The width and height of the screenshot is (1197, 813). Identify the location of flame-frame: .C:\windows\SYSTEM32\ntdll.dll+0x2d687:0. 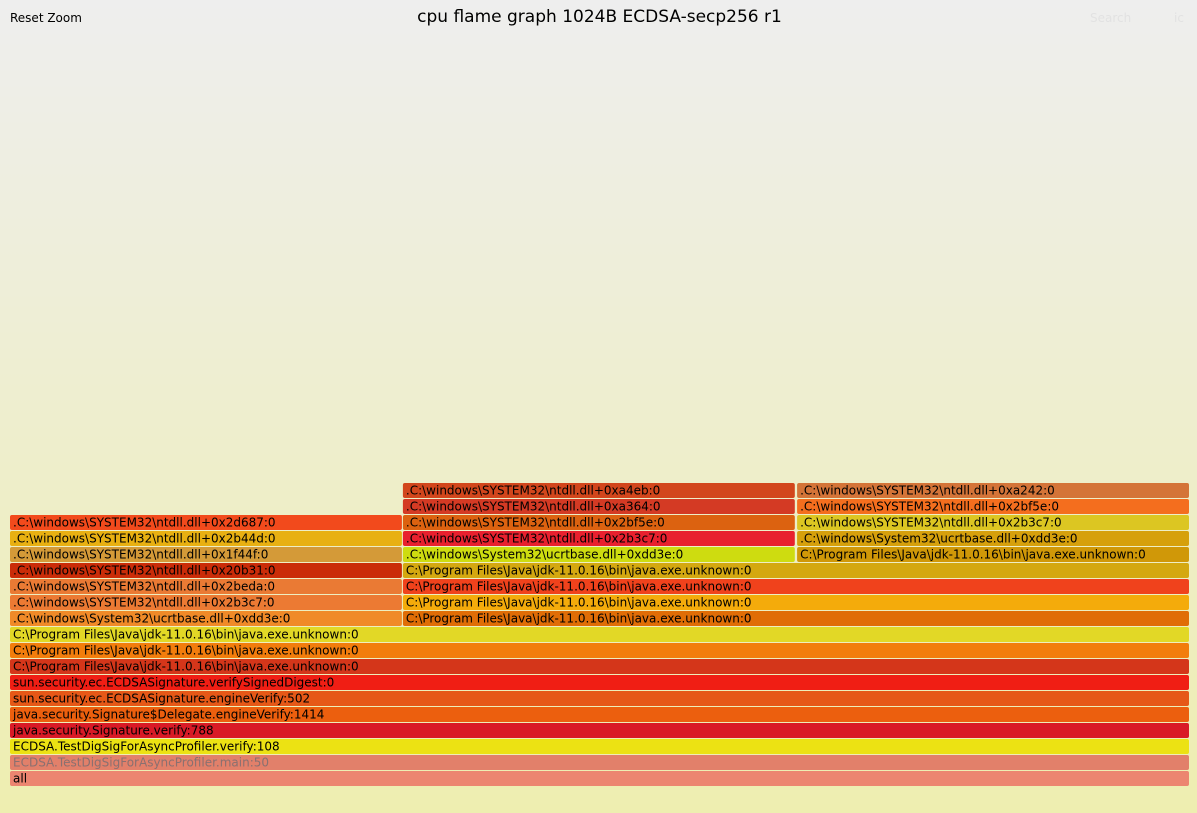
(206, 522).